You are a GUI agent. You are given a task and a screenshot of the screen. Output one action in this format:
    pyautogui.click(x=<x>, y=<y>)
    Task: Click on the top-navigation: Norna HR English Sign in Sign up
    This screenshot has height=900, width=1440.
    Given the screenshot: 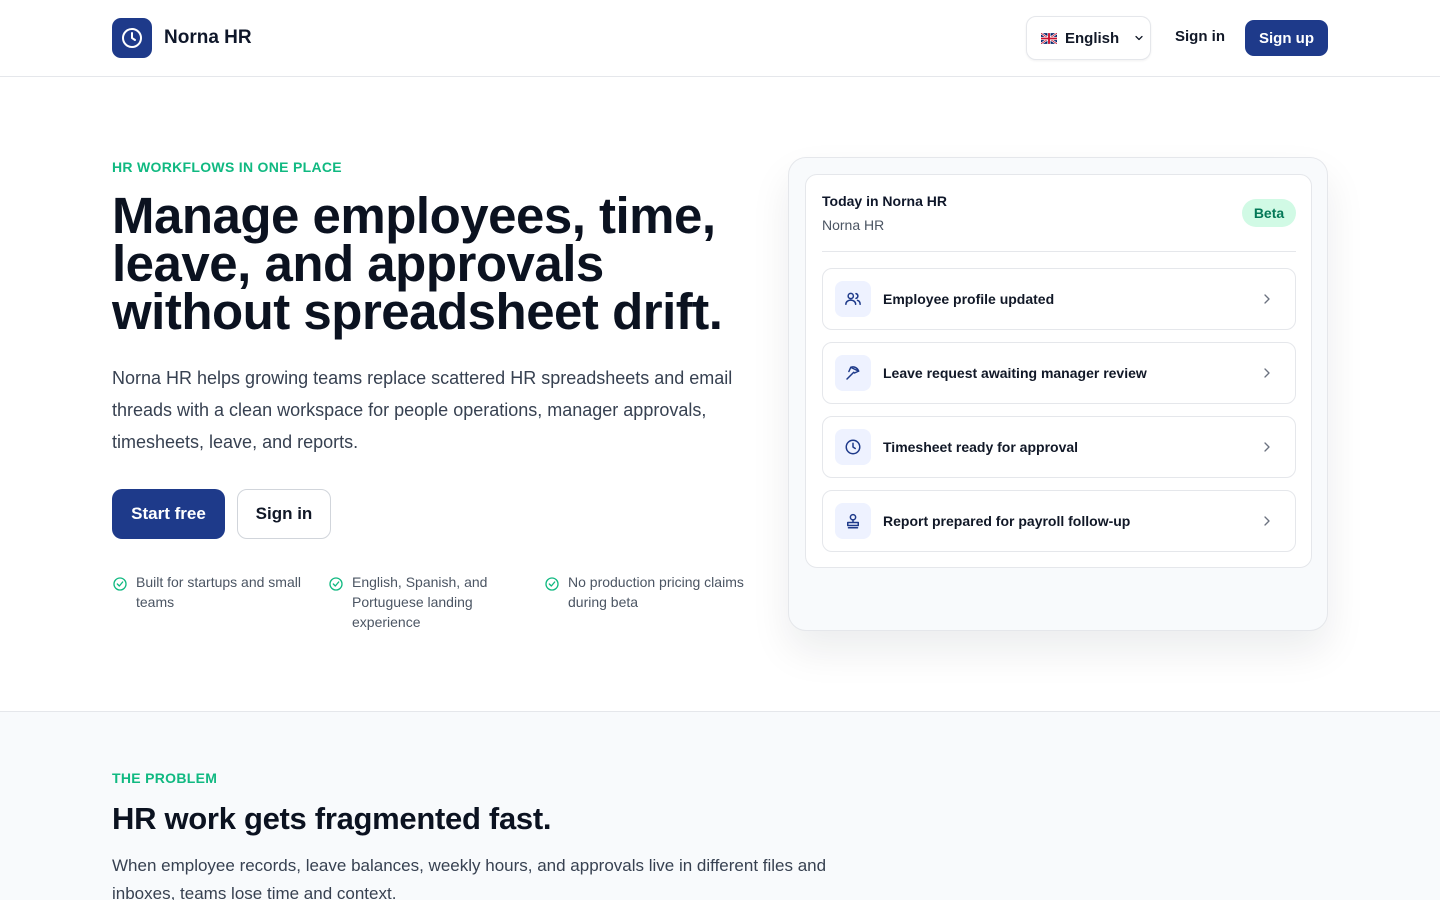 What is the action you would take?
    pyautogui.click(x=720, y=38)
    